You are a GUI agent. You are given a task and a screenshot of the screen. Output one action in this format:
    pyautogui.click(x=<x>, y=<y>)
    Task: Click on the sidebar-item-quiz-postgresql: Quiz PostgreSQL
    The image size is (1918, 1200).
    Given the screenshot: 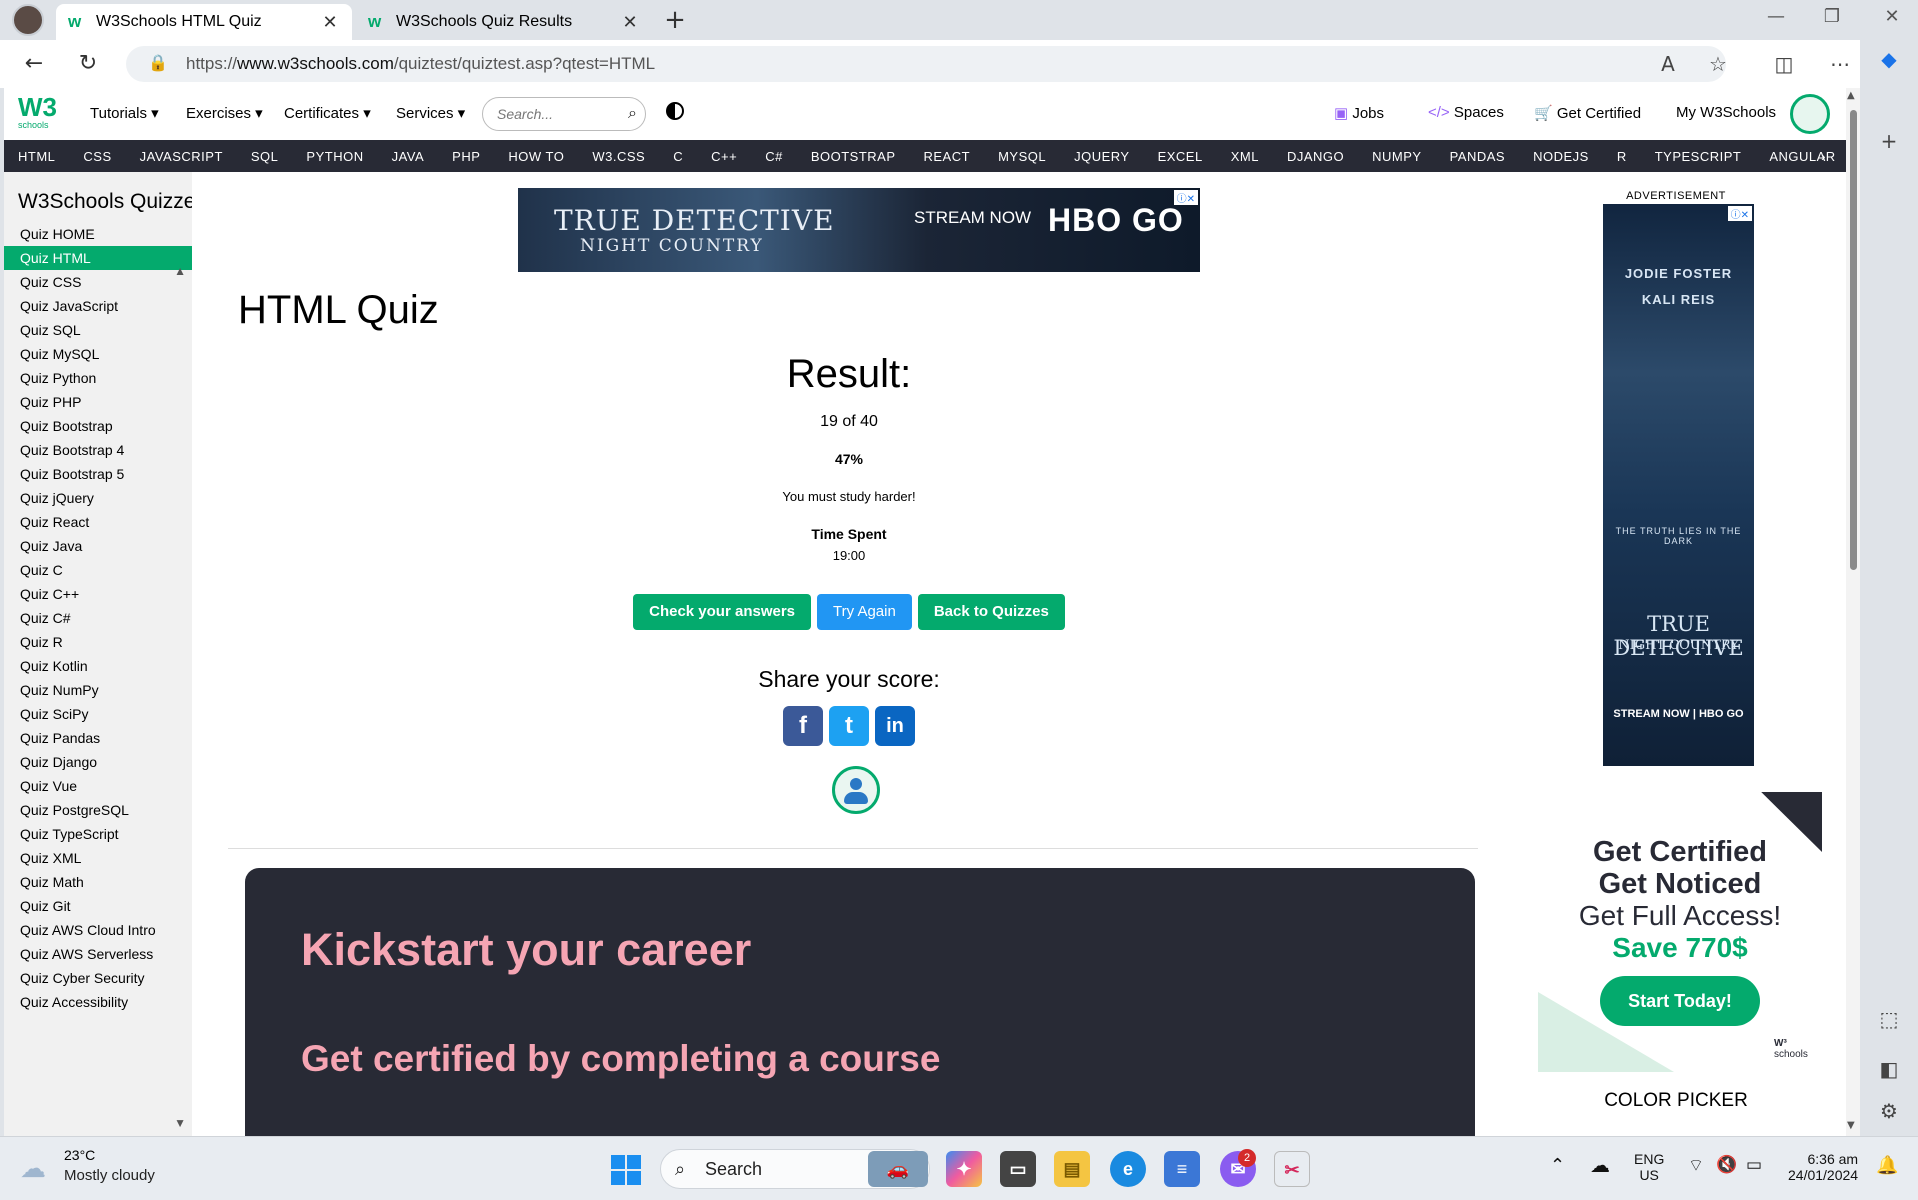 What is the action you would take?
    pyautogui.click(x=98, y=810)
    